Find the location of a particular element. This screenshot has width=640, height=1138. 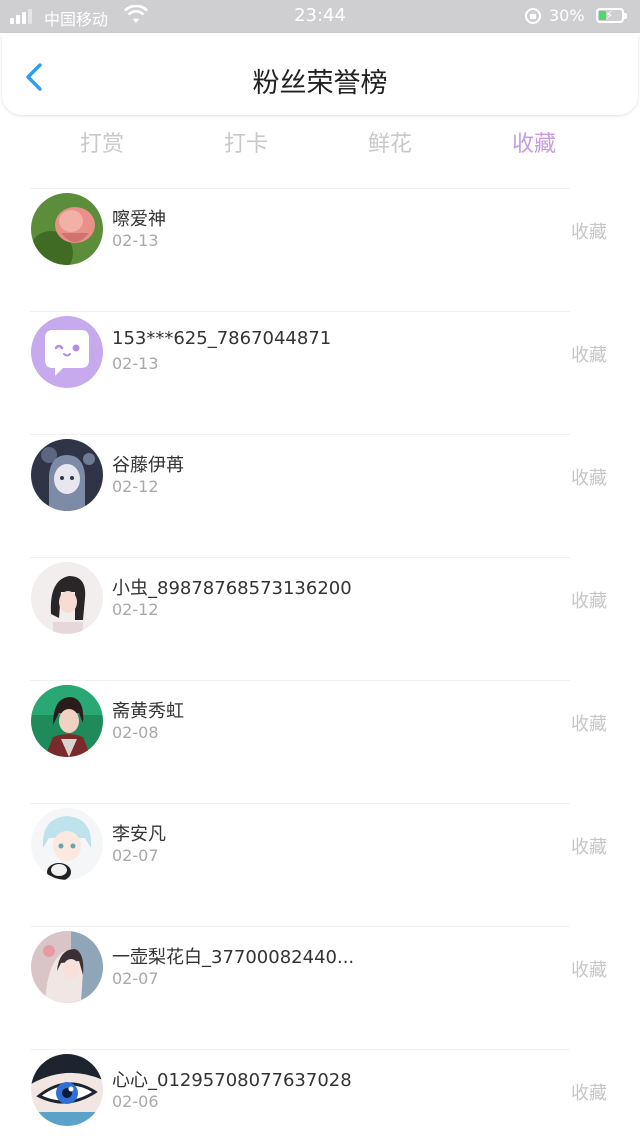

nav-bar: 粉丝荣誉榜 is located at coordinates (320, 74).